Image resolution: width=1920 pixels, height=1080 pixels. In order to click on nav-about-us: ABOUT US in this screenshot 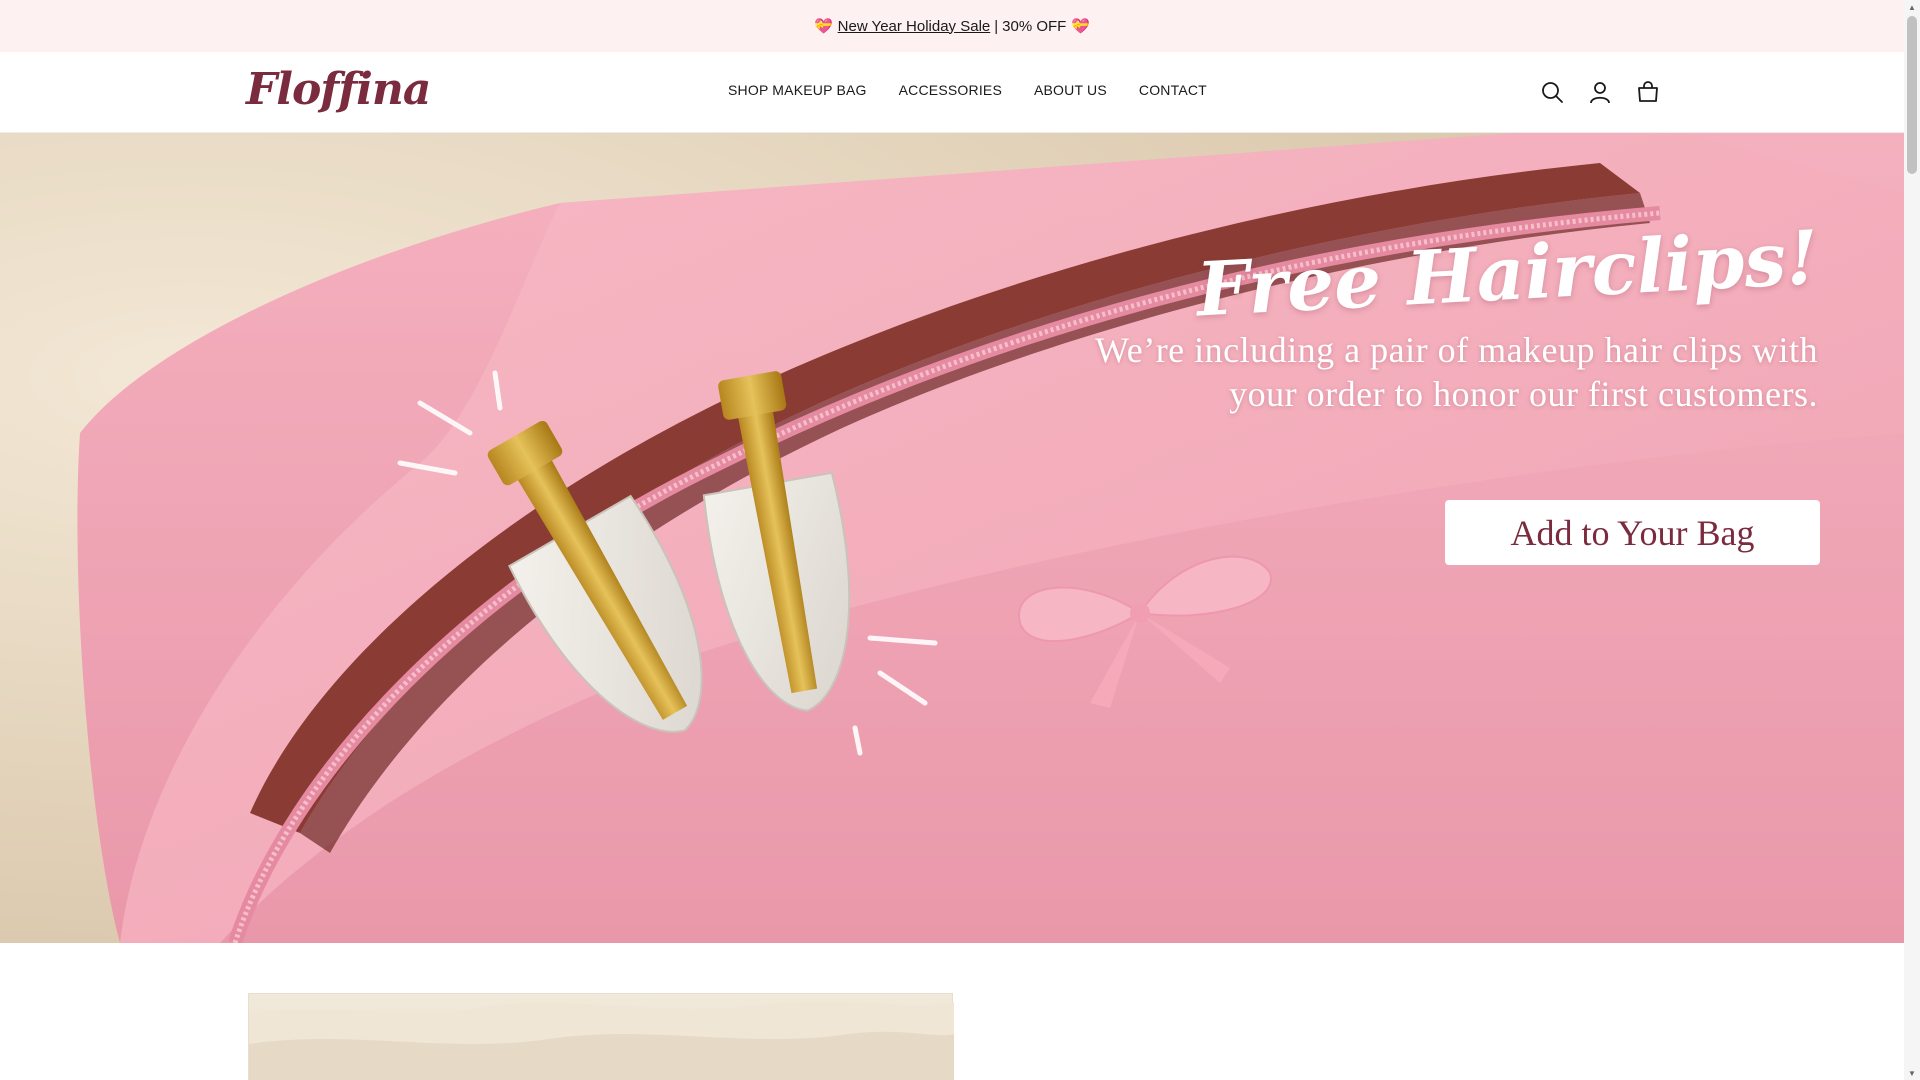, I will do `click(1070, 90)`.